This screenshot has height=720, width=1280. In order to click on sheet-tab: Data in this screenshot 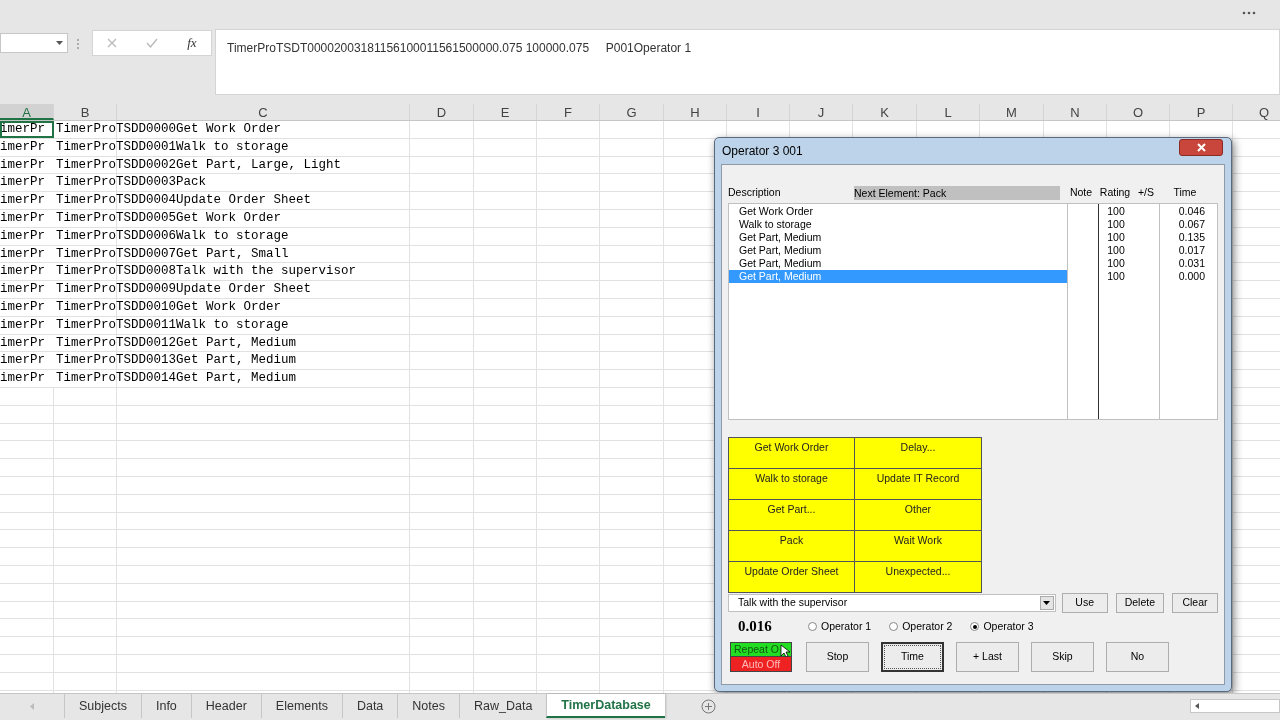, I will do `click(369, 706)`.